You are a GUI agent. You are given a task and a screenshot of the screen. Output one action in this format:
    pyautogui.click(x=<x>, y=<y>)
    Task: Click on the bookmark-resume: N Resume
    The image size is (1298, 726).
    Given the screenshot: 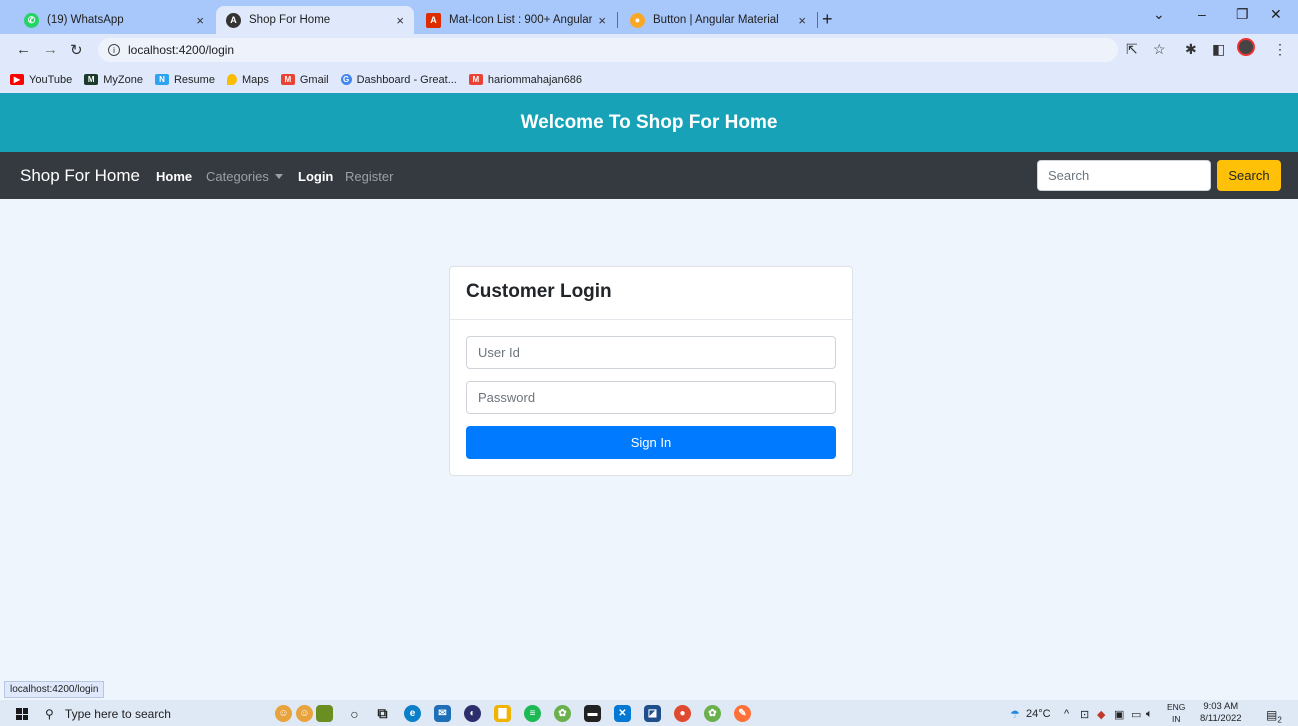 What is the action you would take?
    pyautogui.click(x=184, y=79)
    